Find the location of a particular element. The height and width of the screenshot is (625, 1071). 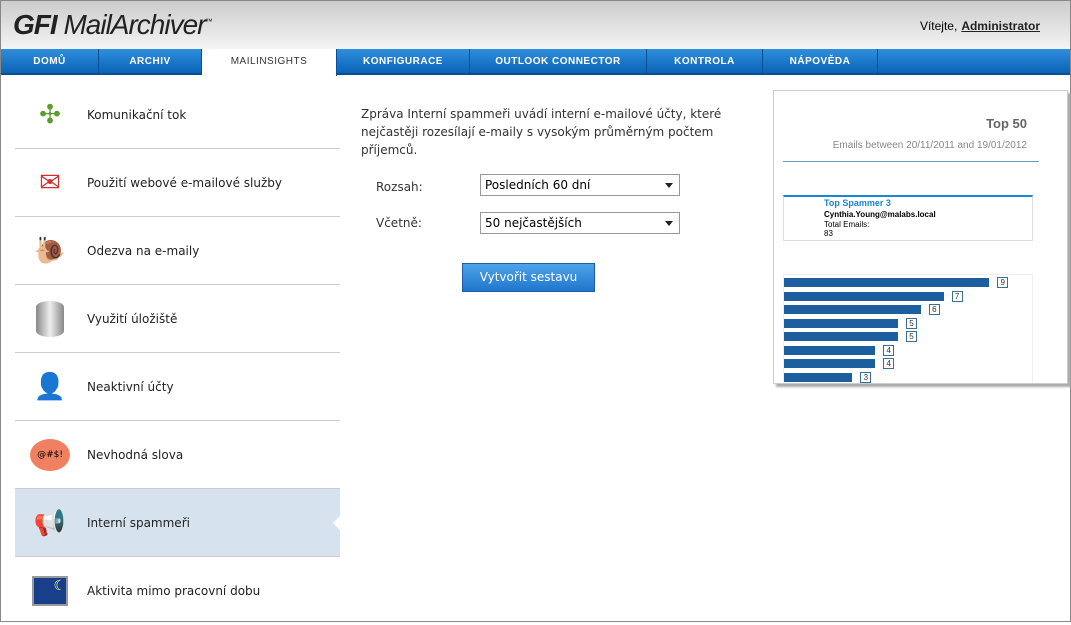

sidebar-item-label: Neaktivní účty is located at coordinates (130, 386).